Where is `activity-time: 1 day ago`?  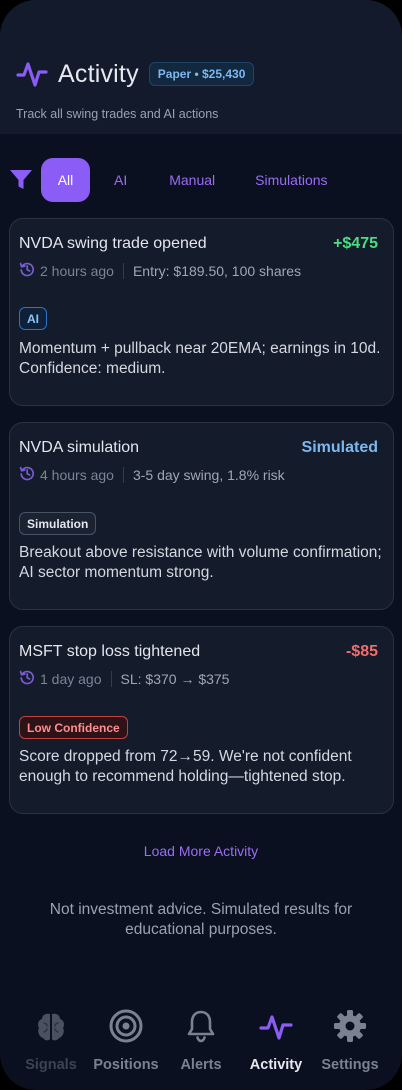 activity-time: 1 day ago is located at coordinates (71, 679).